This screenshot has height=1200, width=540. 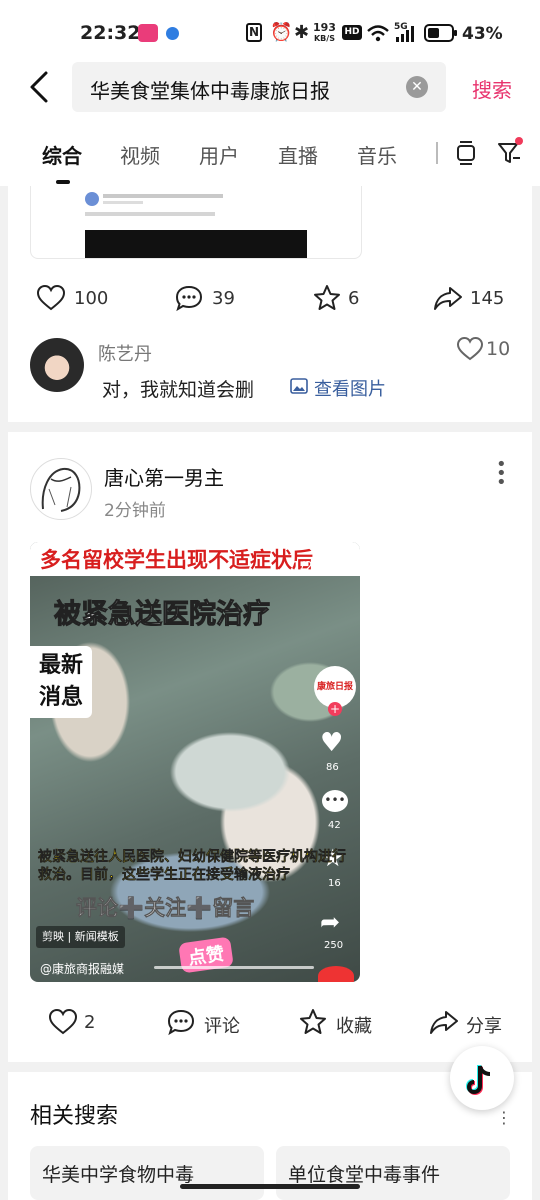 I want to click on floating-app-button, so click(x=482, y=1078).